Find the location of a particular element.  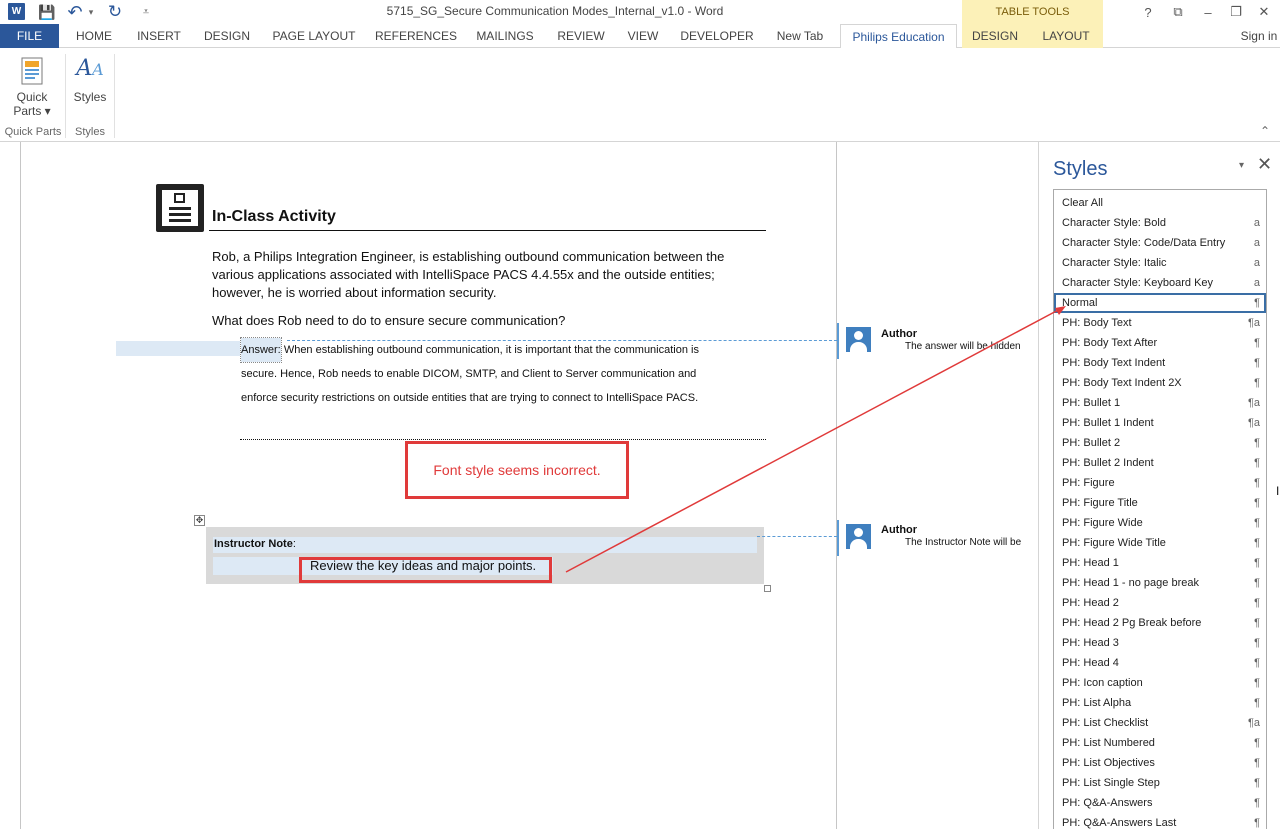

tab-page-layout: PAGE LAYOUT is located at coordinates (314, 36).